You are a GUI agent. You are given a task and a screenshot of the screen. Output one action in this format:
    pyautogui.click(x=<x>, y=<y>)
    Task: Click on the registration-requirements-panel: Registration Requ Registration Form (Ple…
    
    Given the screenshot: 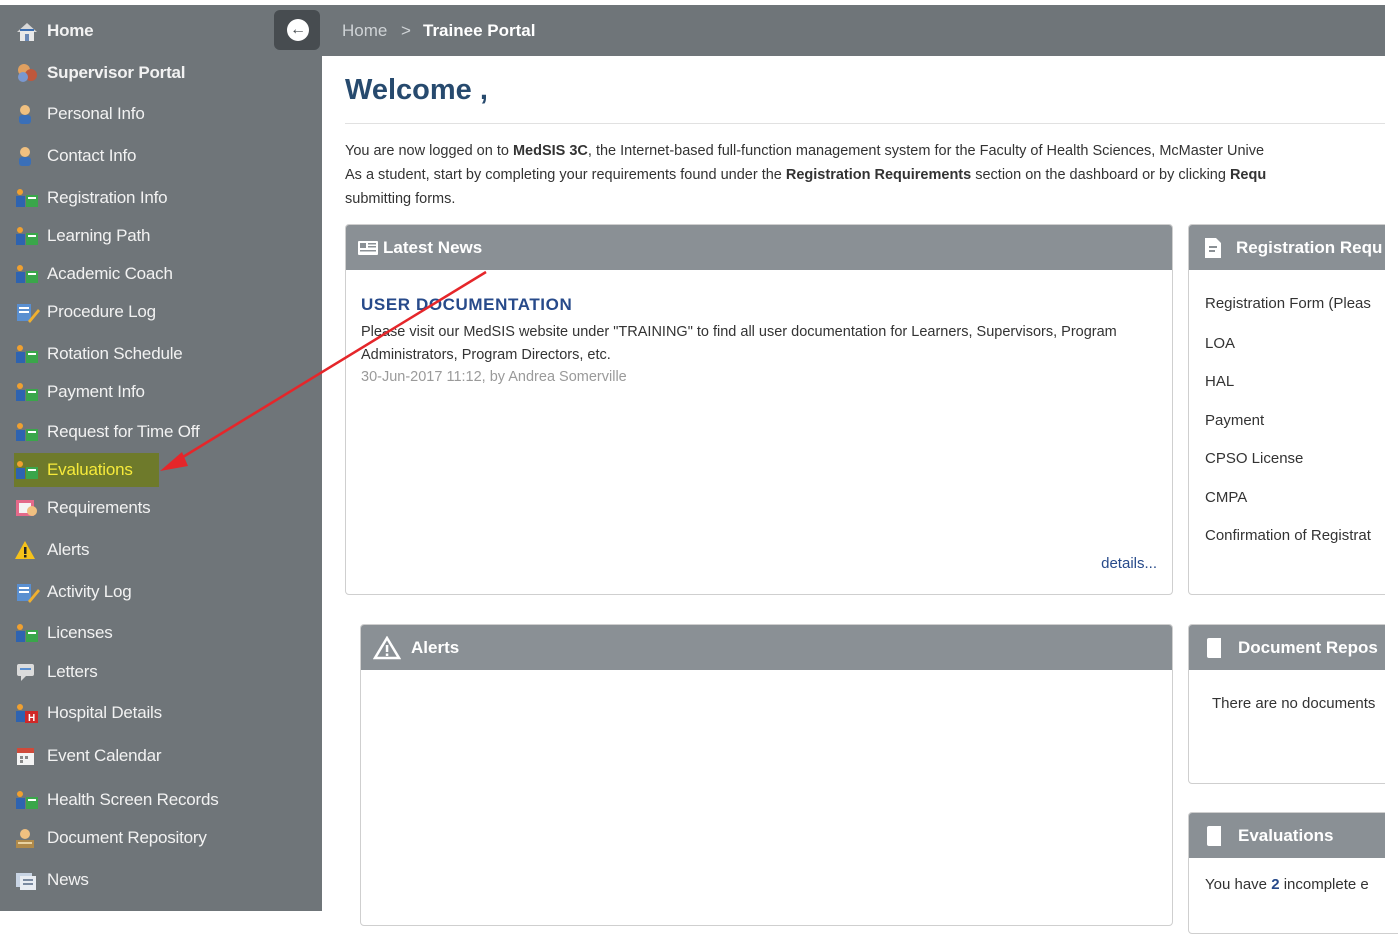 What is the action you would take?
    pyautogui.click(x=1293, y=409)
    